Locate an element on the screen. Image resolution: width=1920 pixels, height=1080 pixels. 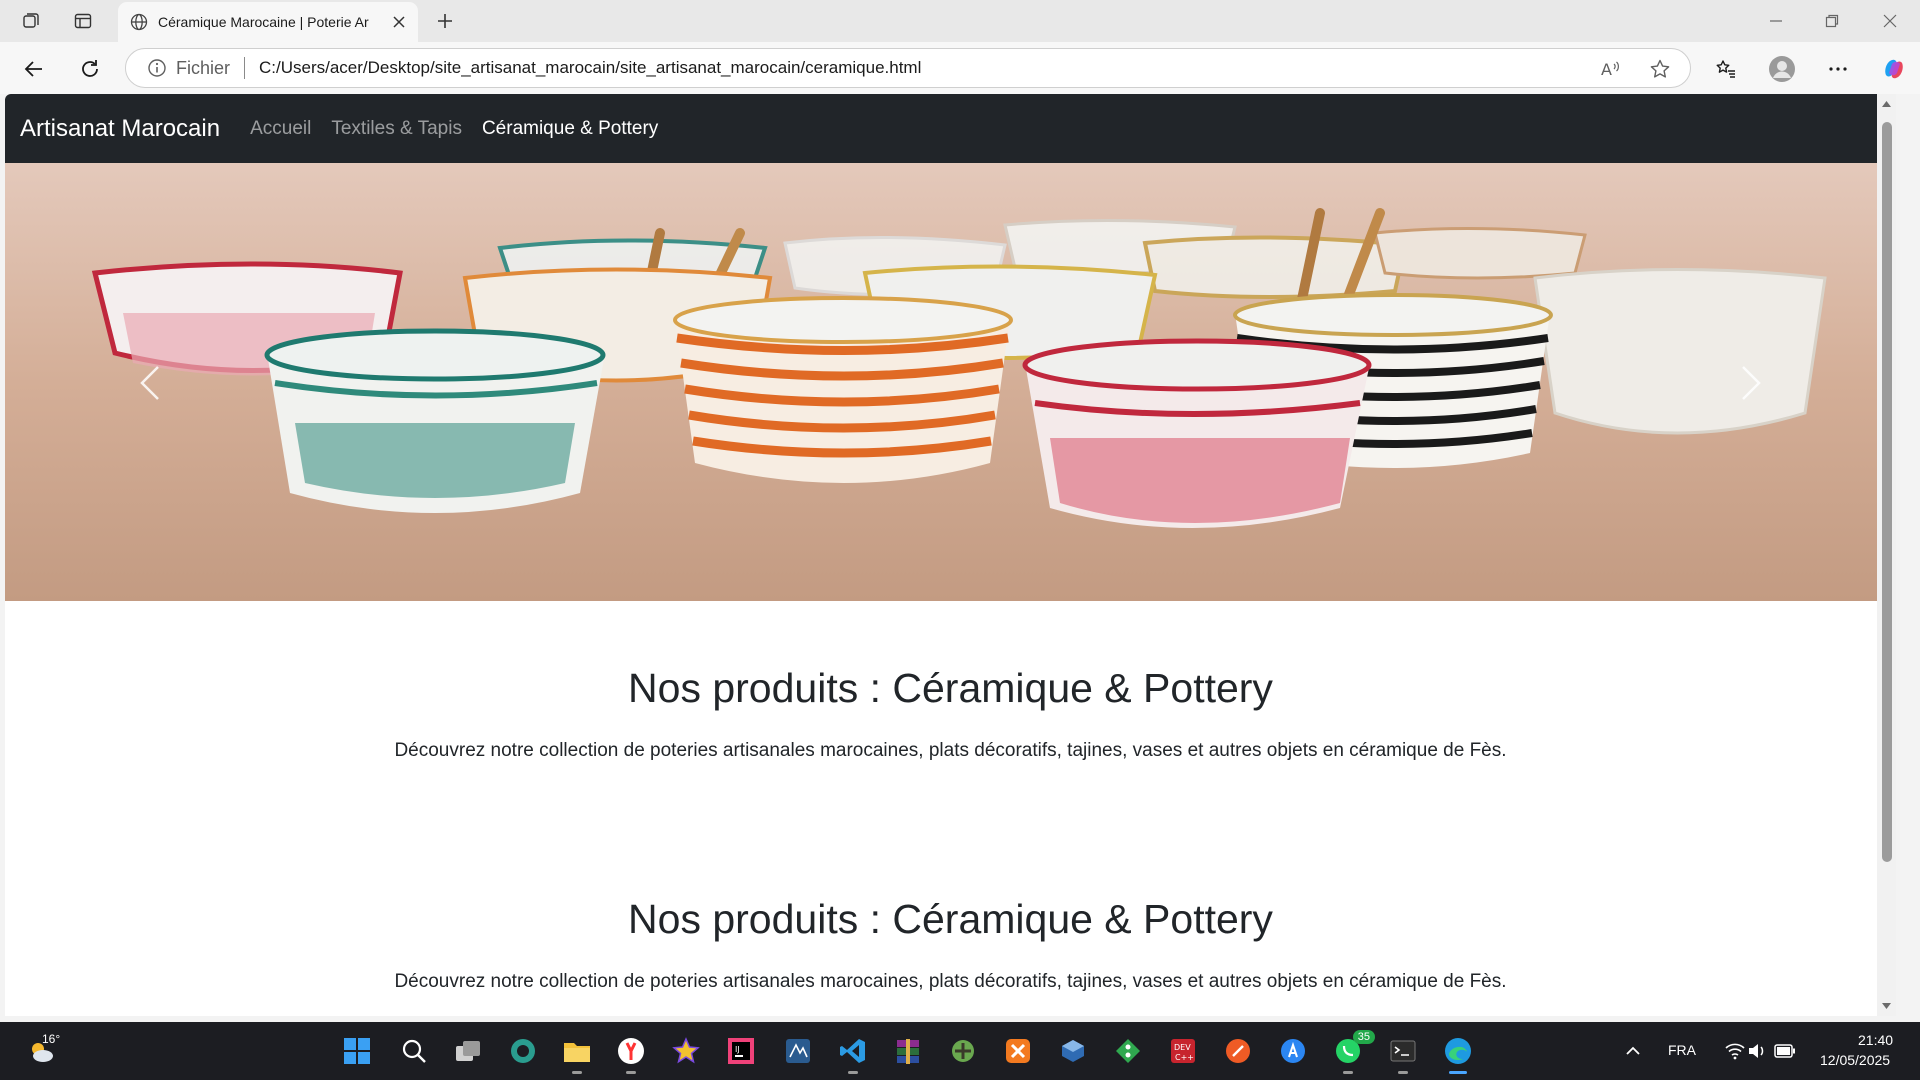
devcpp-icon: DEV C++ is located at coordinates (1183, 1051).